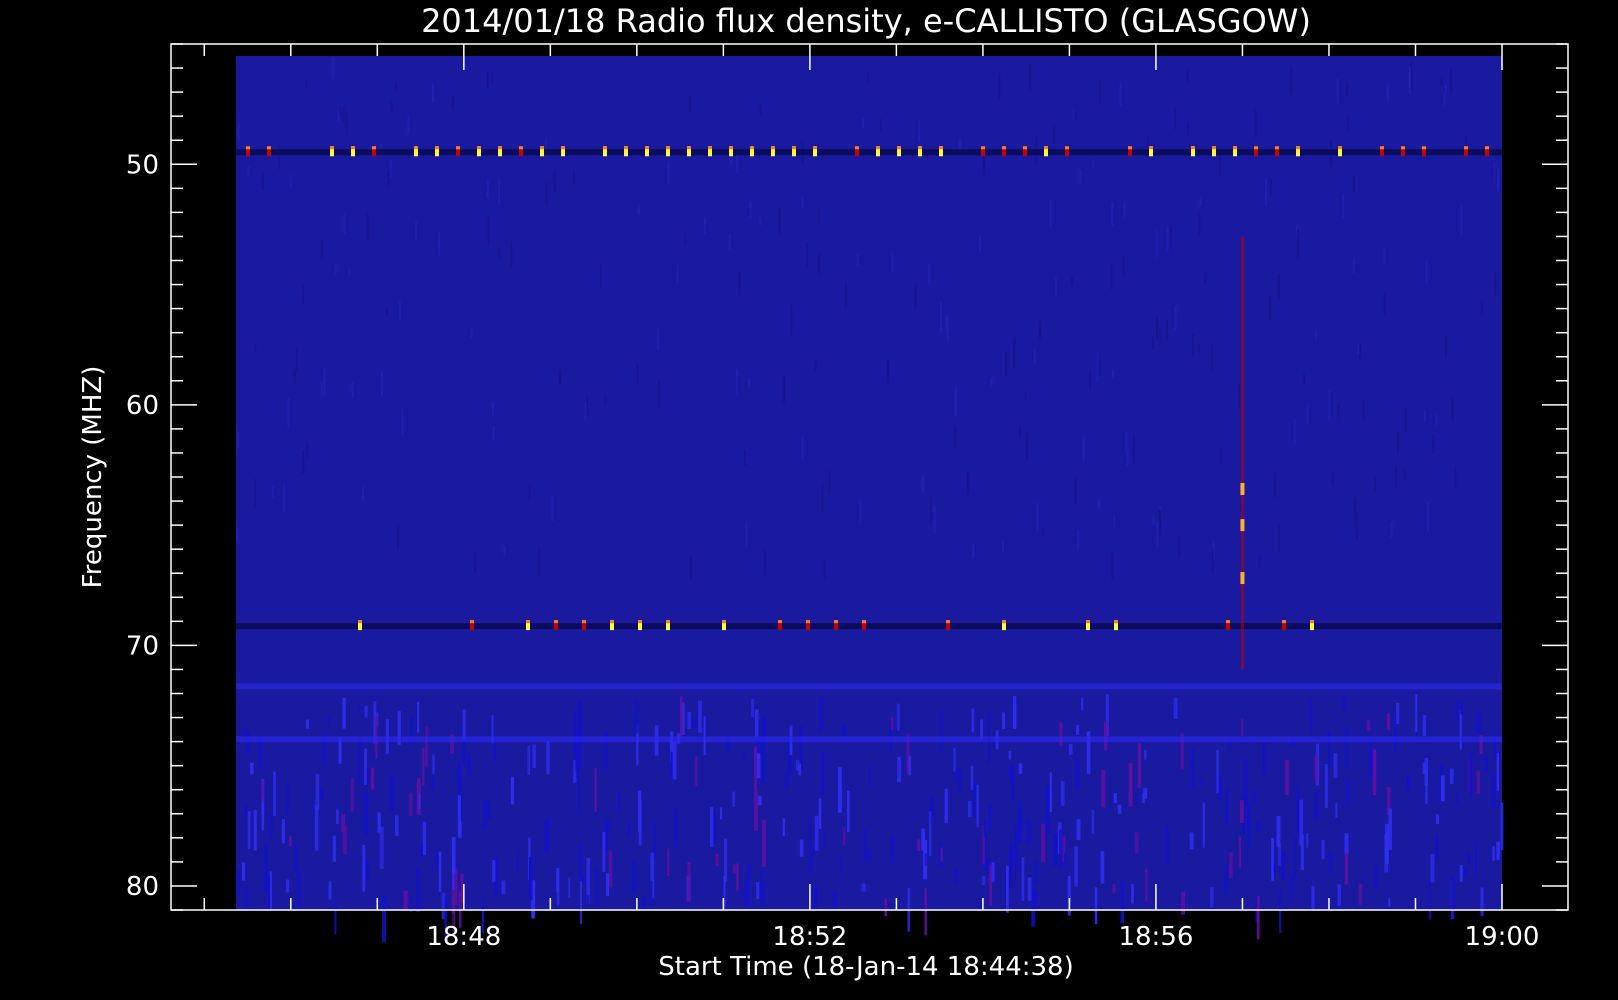  Describe the element at coordinates (1242, 453) in the screenshot. I see `spike-core` at that location.